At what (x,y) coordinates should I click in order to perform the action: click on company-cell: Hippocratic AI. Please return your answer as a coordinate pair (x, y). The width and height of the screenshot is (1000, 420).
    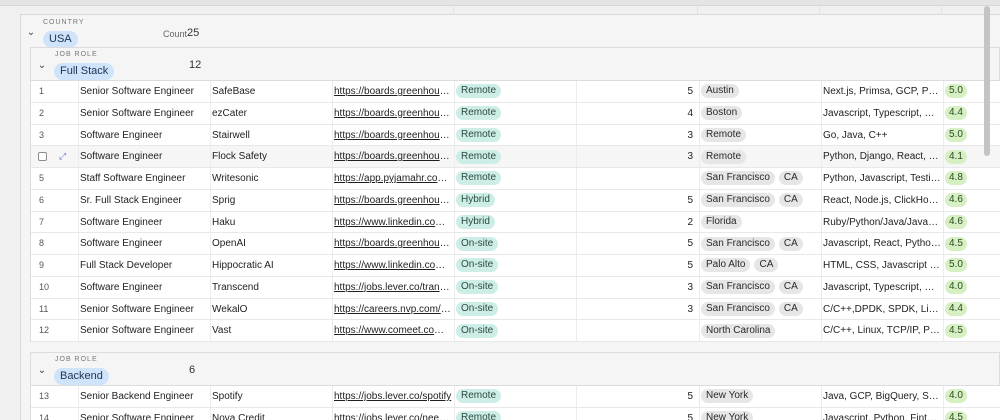
    Looking at the image, I should click on (271, 265).